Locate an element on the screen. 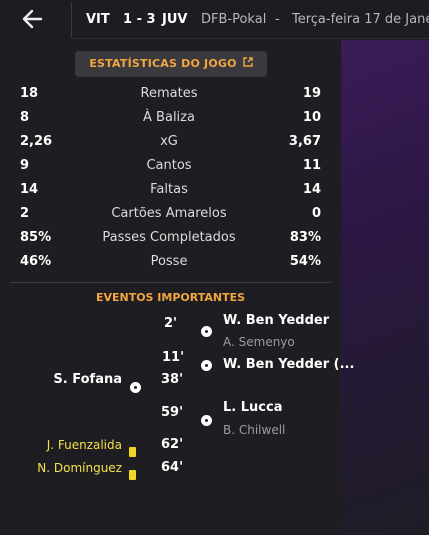 Image resolution: width=429 pixels, height=535 pixels. event-player-name: N. Domínguez is located at coordinates (79, 468).